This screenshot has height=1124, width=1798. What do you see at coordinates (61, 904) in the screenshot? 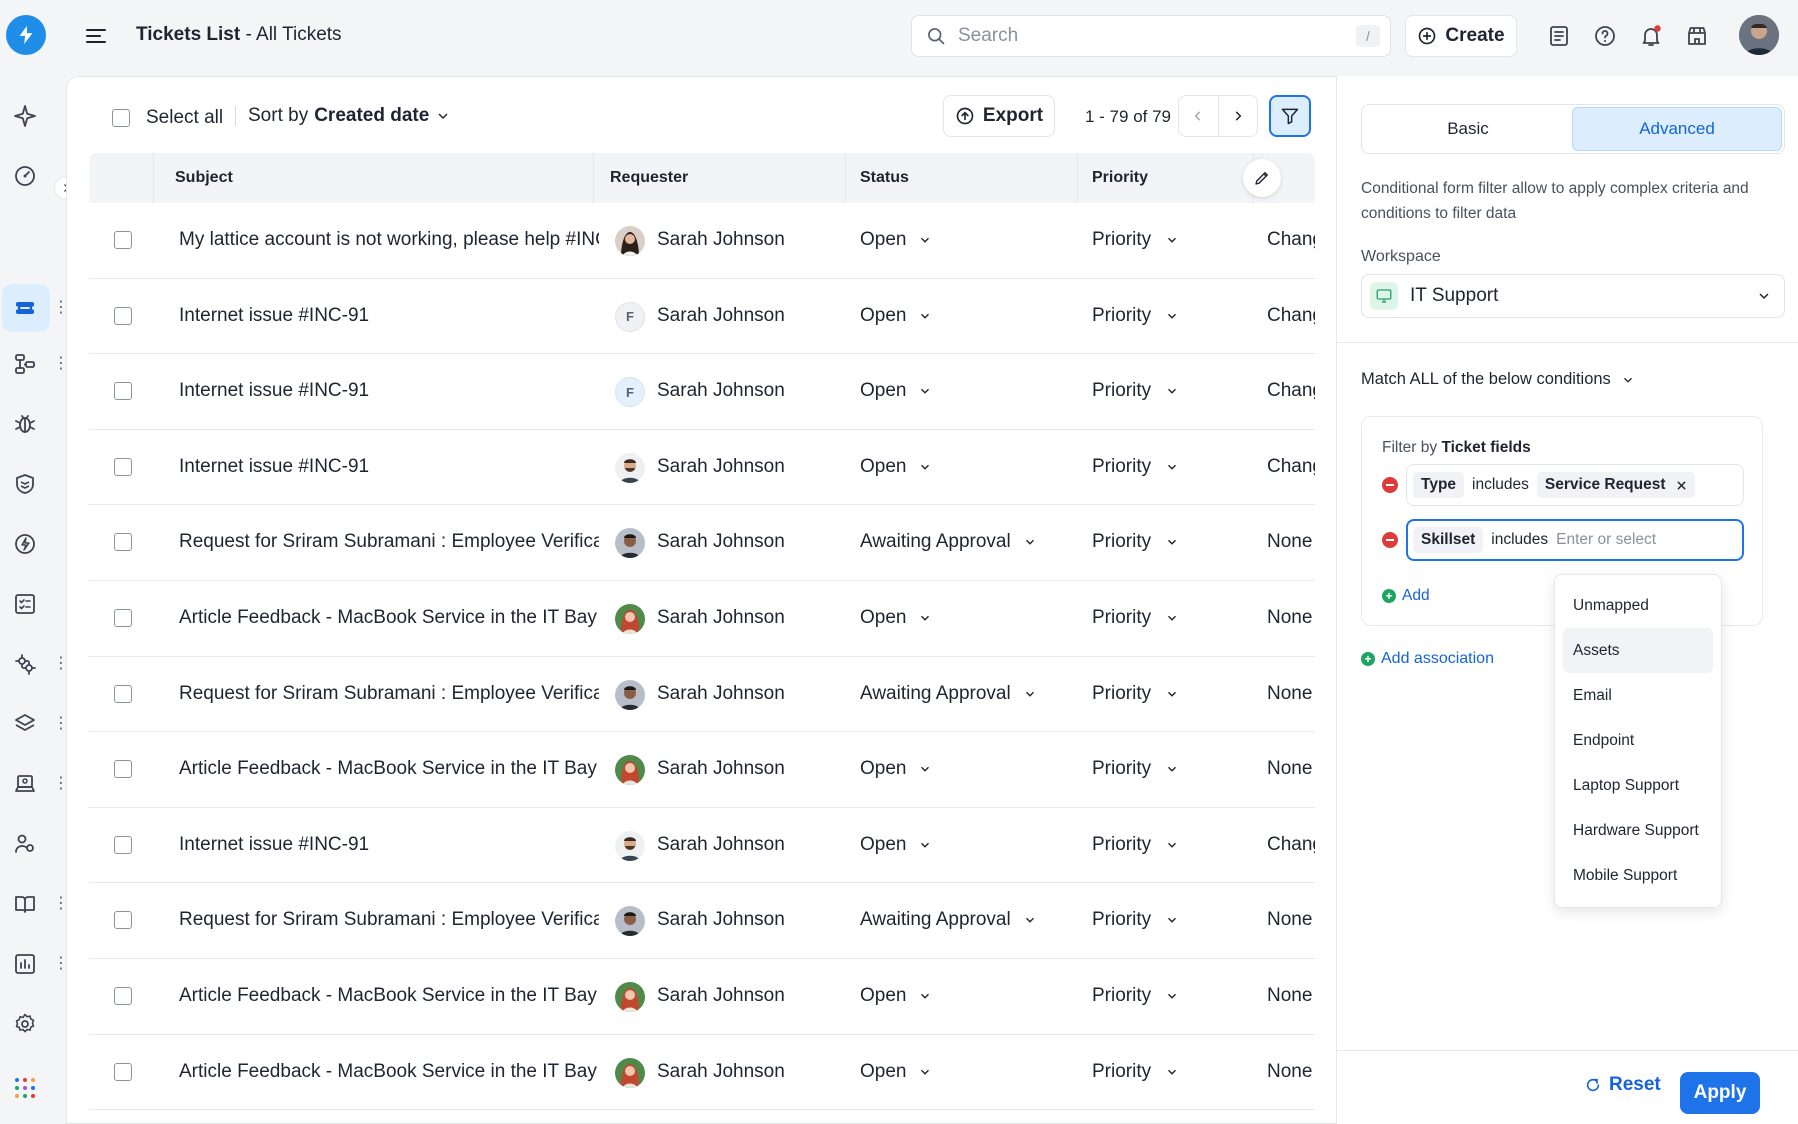
I see `knowledge-more-icon: ⋮` at bounding box center [61, 904].